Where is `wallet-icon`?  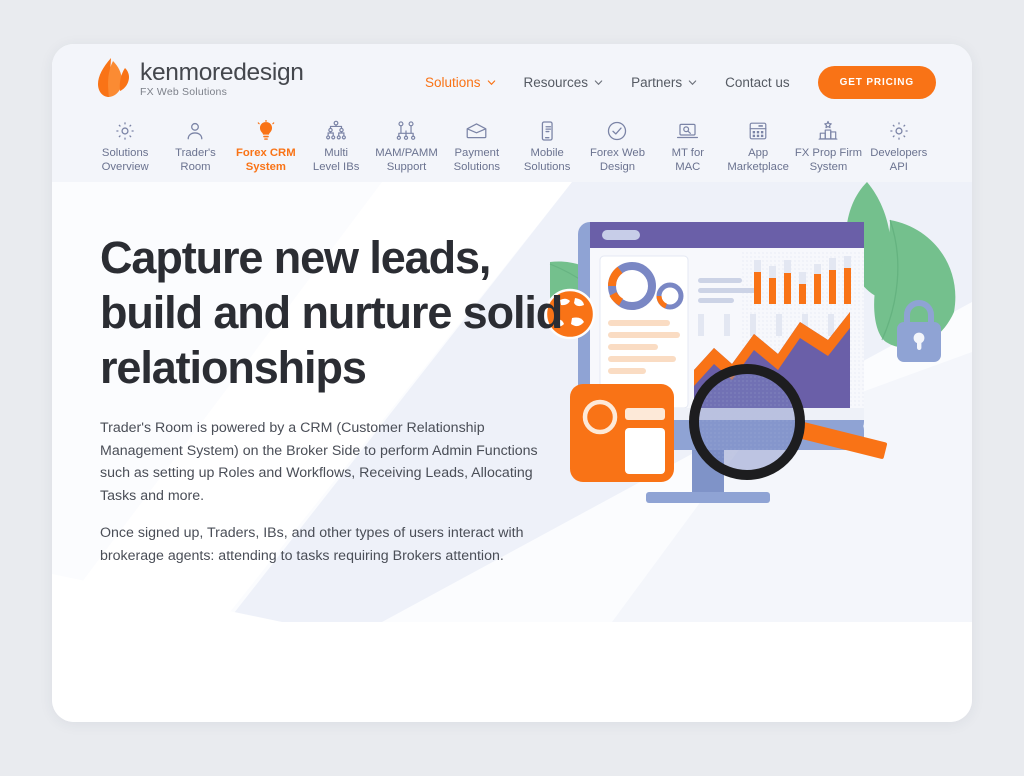
wallet-icon is located at coordinates (476, 131).